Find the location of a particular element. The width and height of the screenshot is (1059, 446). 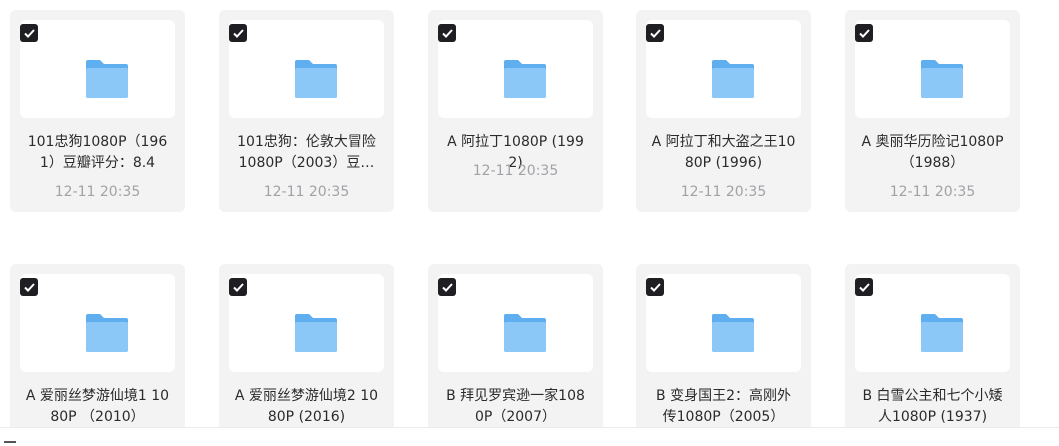

file-name: B 白雪公主和七个小矮人1080P (1937) is located at coordinates (932, 407).